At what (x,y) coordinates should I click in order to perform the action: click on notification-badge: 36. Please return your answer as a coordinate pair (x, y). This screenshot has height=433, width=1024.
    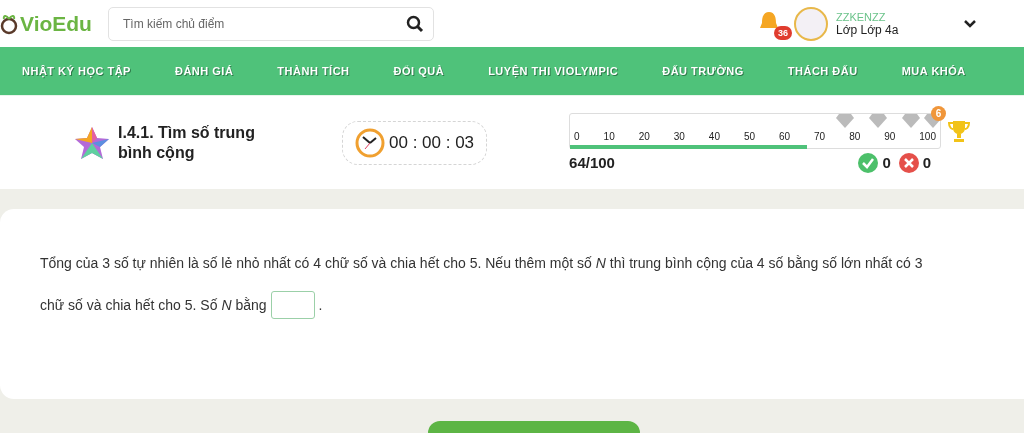
    Looking at the image, I should click on (783, 32).